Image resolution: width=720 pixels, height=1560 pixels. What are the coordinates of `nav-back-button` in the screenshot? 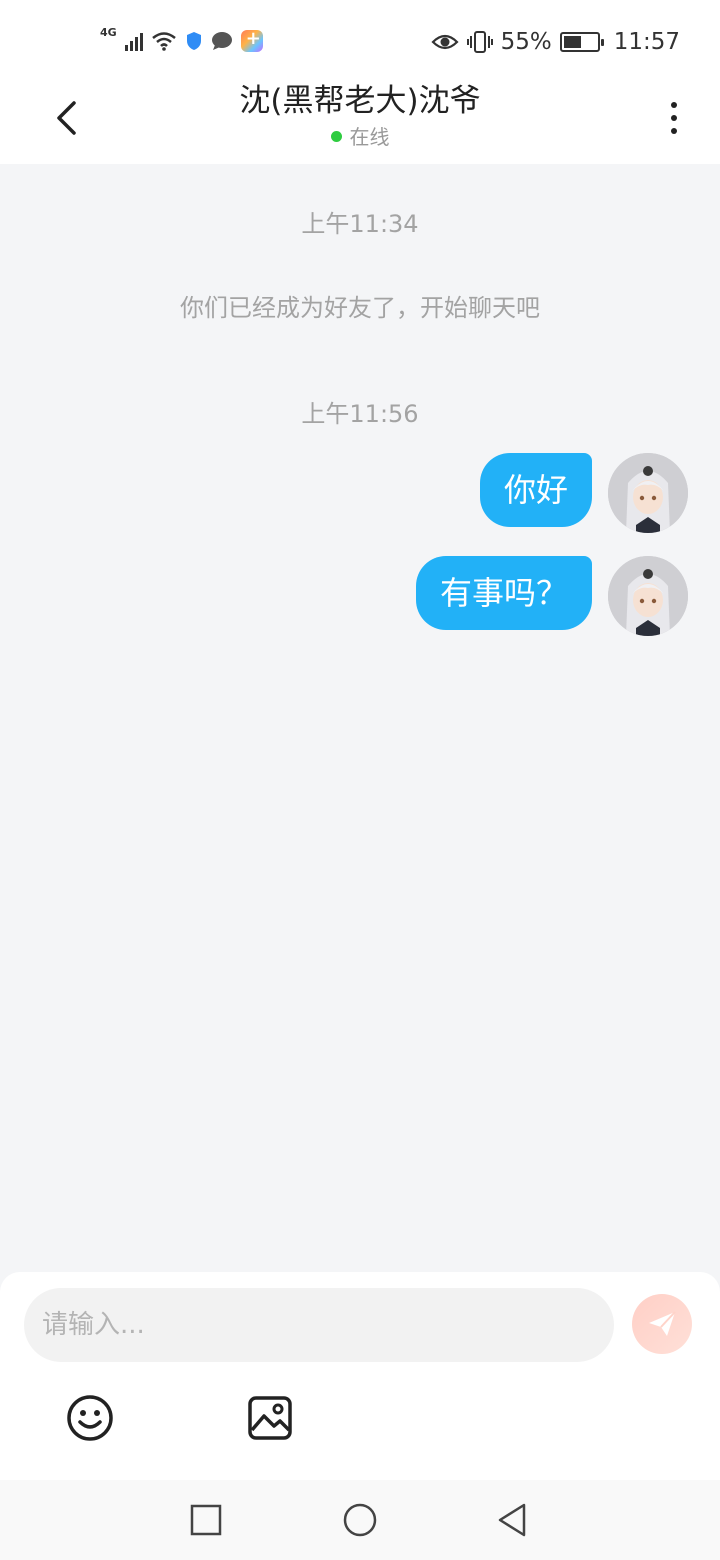 It's located at (512, 1520).